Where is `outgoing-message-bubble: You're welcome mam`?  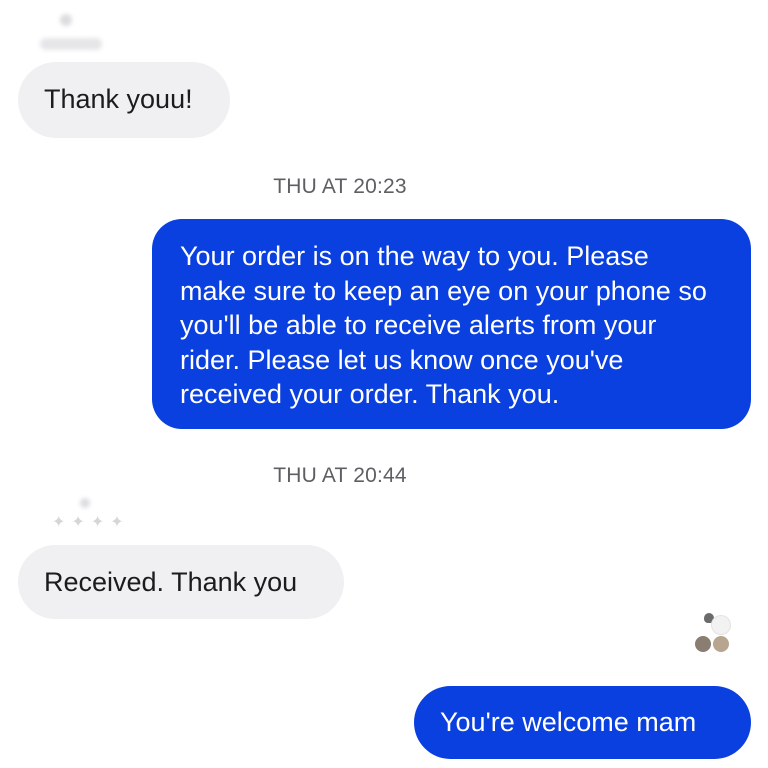 outgoing-message-bubble: You're welcome mam is located at coordinates (582, 722).